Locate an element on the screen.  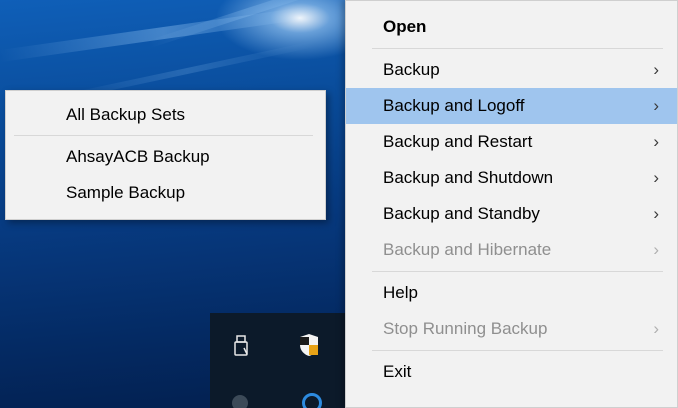
menu-item-backup-and-standby: Backup and Standby › is located at coordinates (511, 214).